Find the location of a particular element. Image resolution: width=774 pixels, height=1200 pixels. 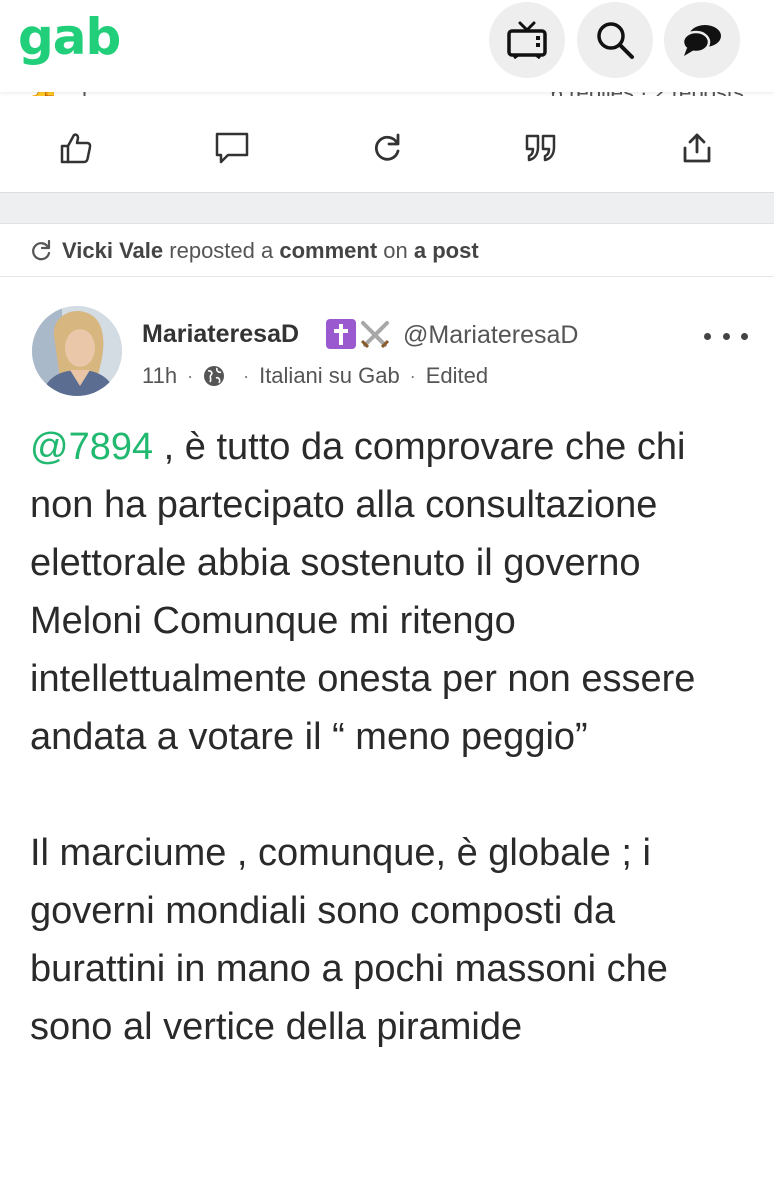

repost-verb: reposted a is located at coordinates (221, 250).